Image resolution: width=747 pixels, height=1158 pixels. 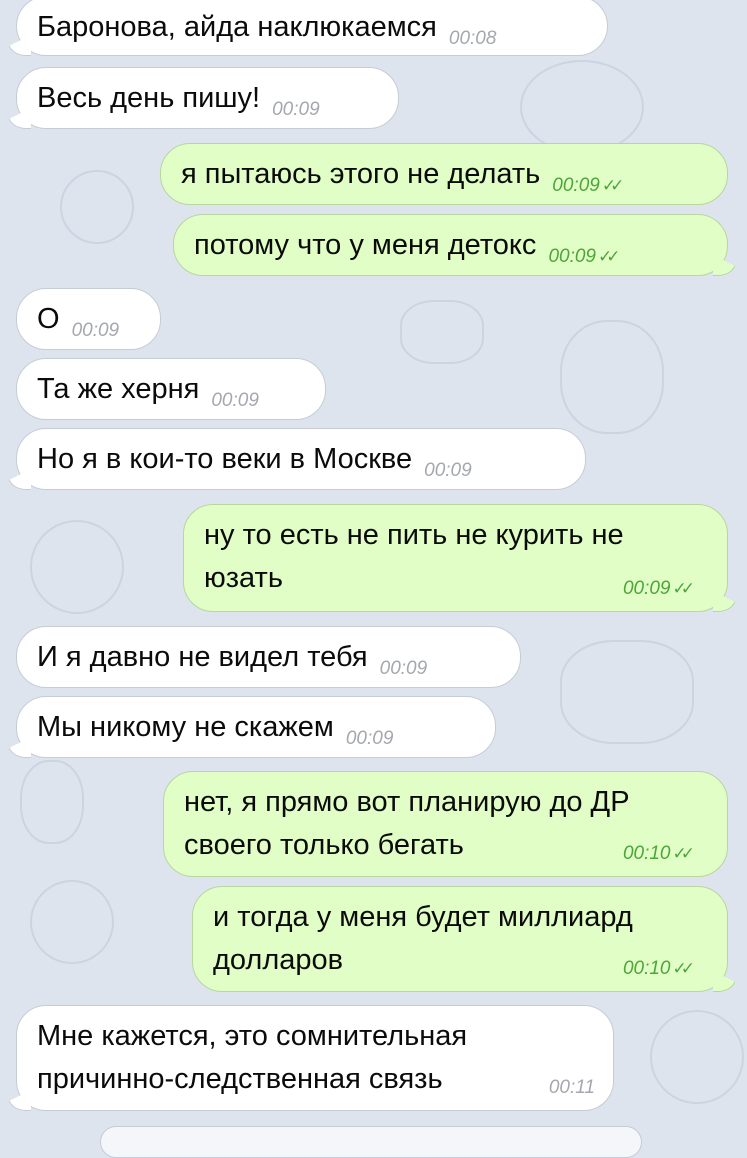 I want to click on message-text: О, so click(x=48, y=319).